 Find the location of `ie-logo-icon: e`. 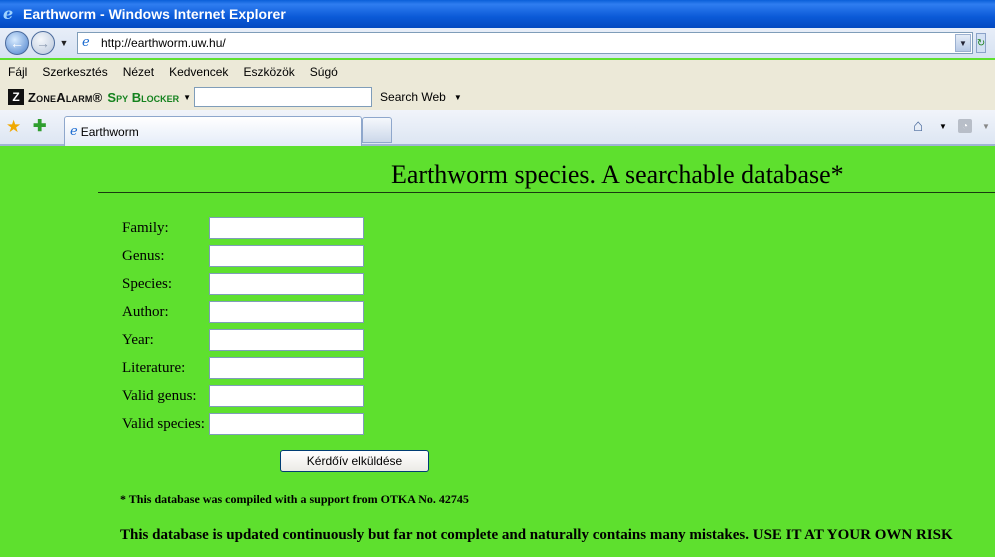

ie-logo-icon: e is located at coordinates (8, 13).